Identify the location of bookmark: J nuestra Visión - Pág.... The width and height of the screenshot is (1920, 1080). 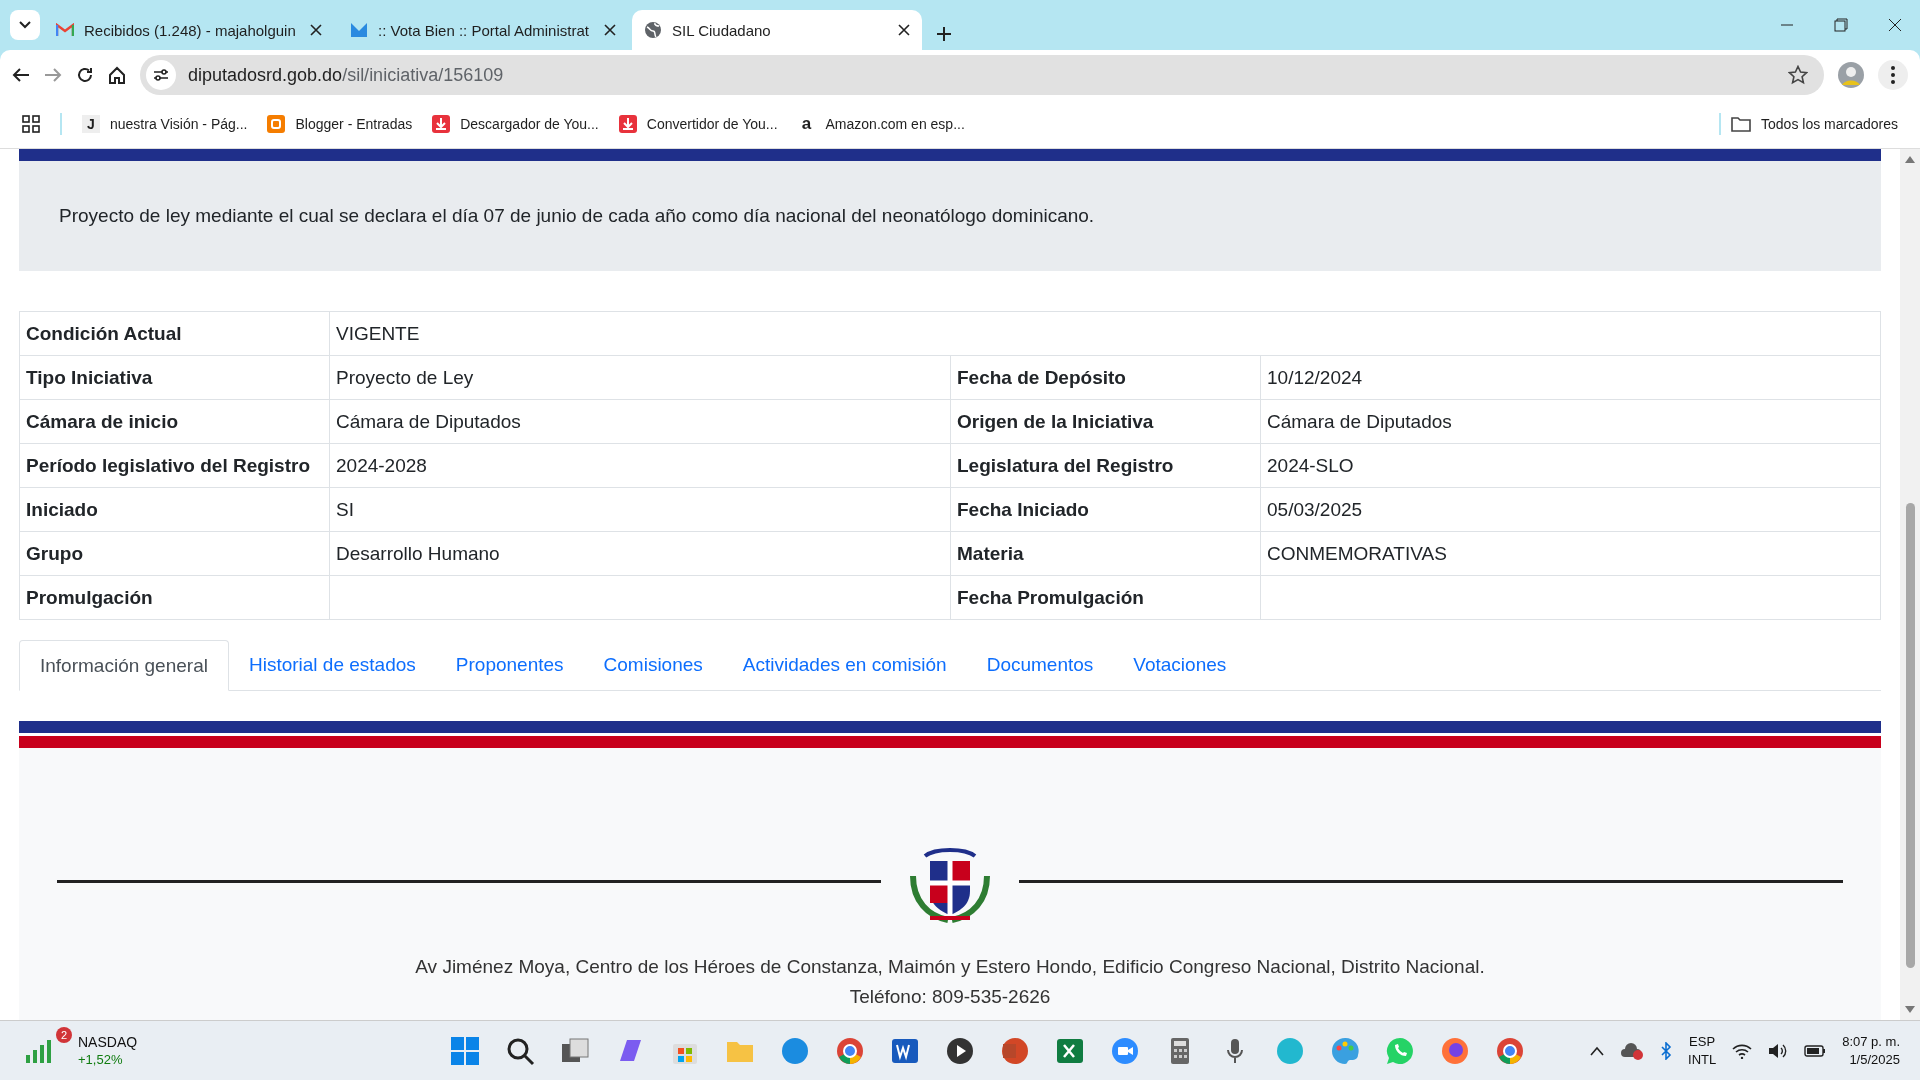
(165, 124).